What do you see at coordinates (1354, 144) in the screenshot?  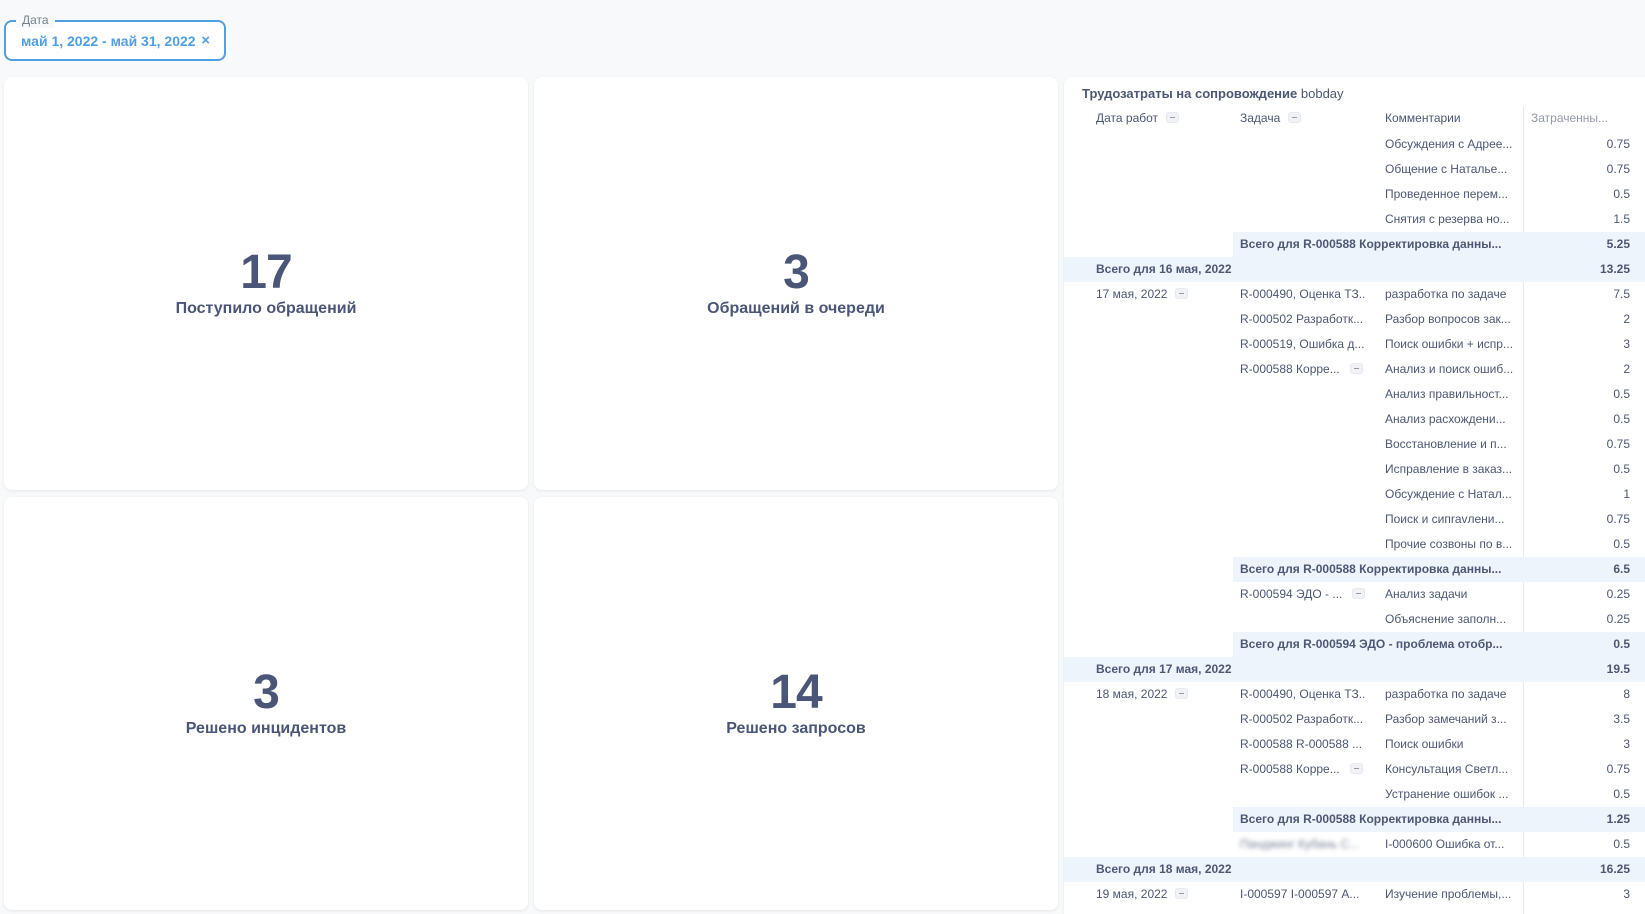 I see `table-row: Обсуждения с Адрее... 0.75` at bounding box center [1354, 144].